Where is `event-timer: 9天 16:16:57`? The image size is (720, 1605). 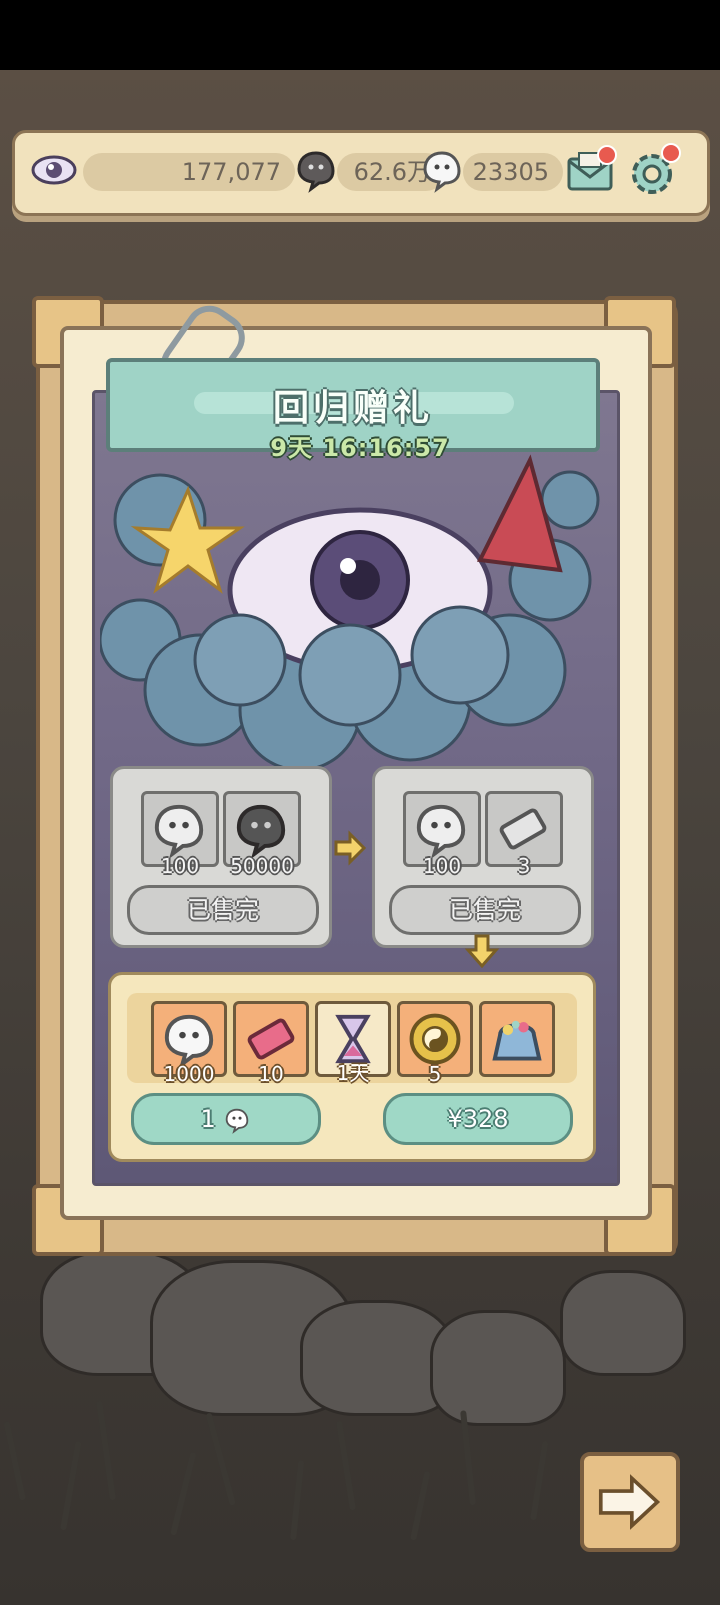
event-timer: 9天 16:16:57 is located at coordinates (360, 448).